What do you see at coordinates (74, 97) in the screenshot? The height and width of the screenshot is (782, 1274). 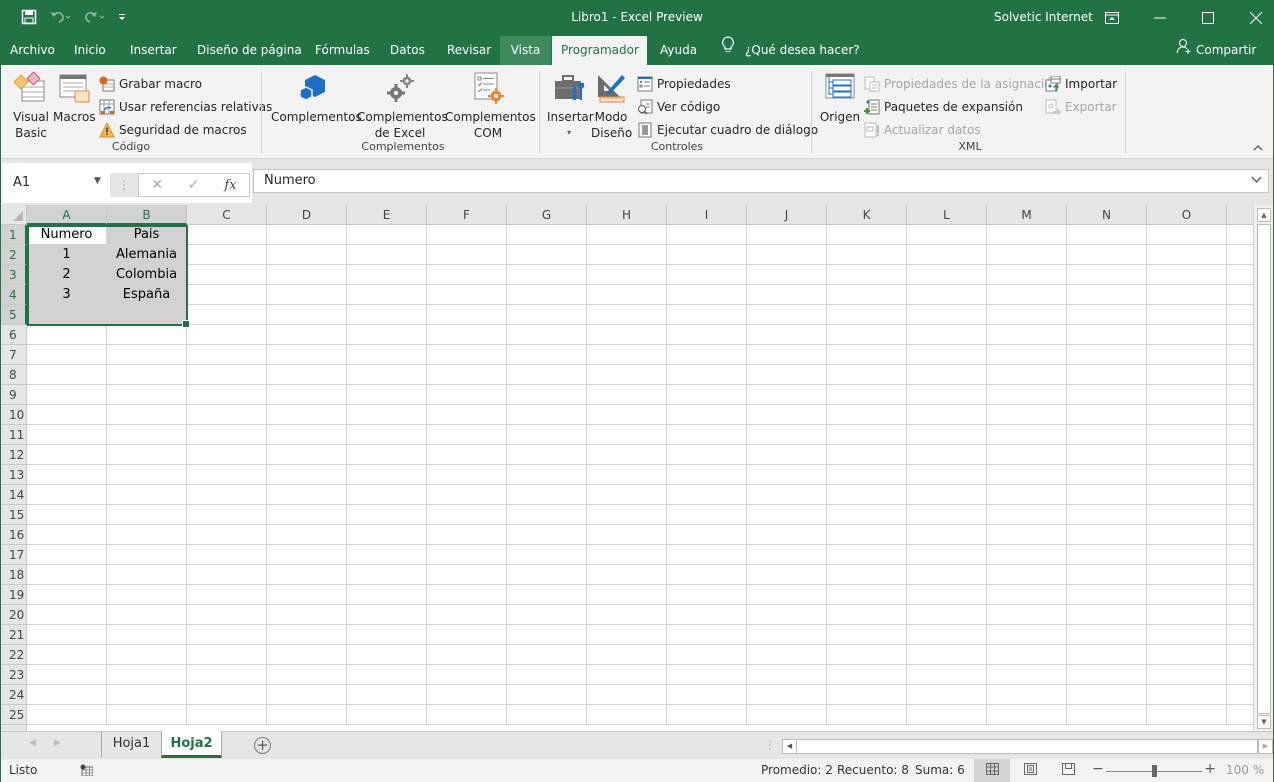 I see `macros-button: Macros` at bounding box center [74, 97].